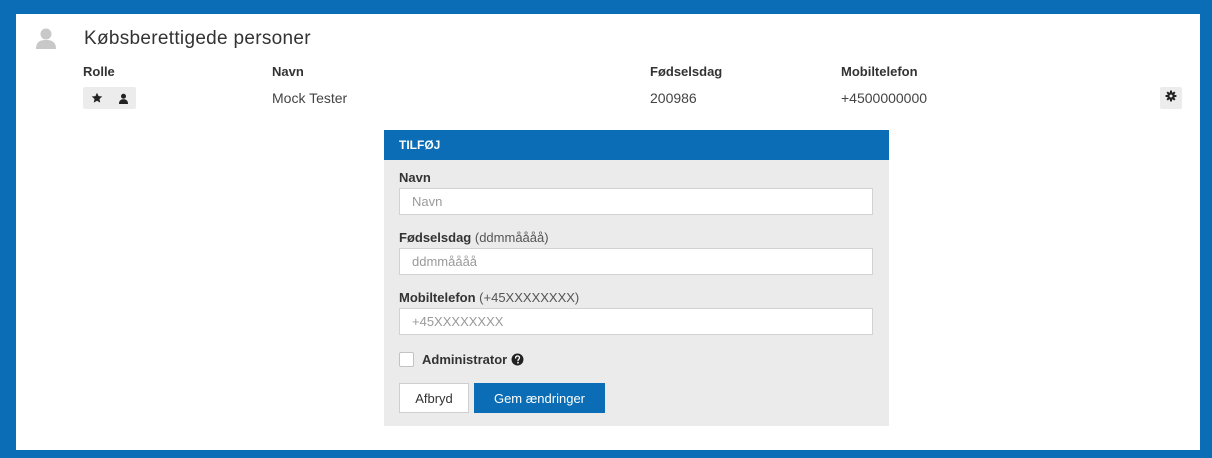  Describe the element at coordinates (511, 237) in the screenshot. I see `birthday-format-hint: (ddmmåååå)` at that location.